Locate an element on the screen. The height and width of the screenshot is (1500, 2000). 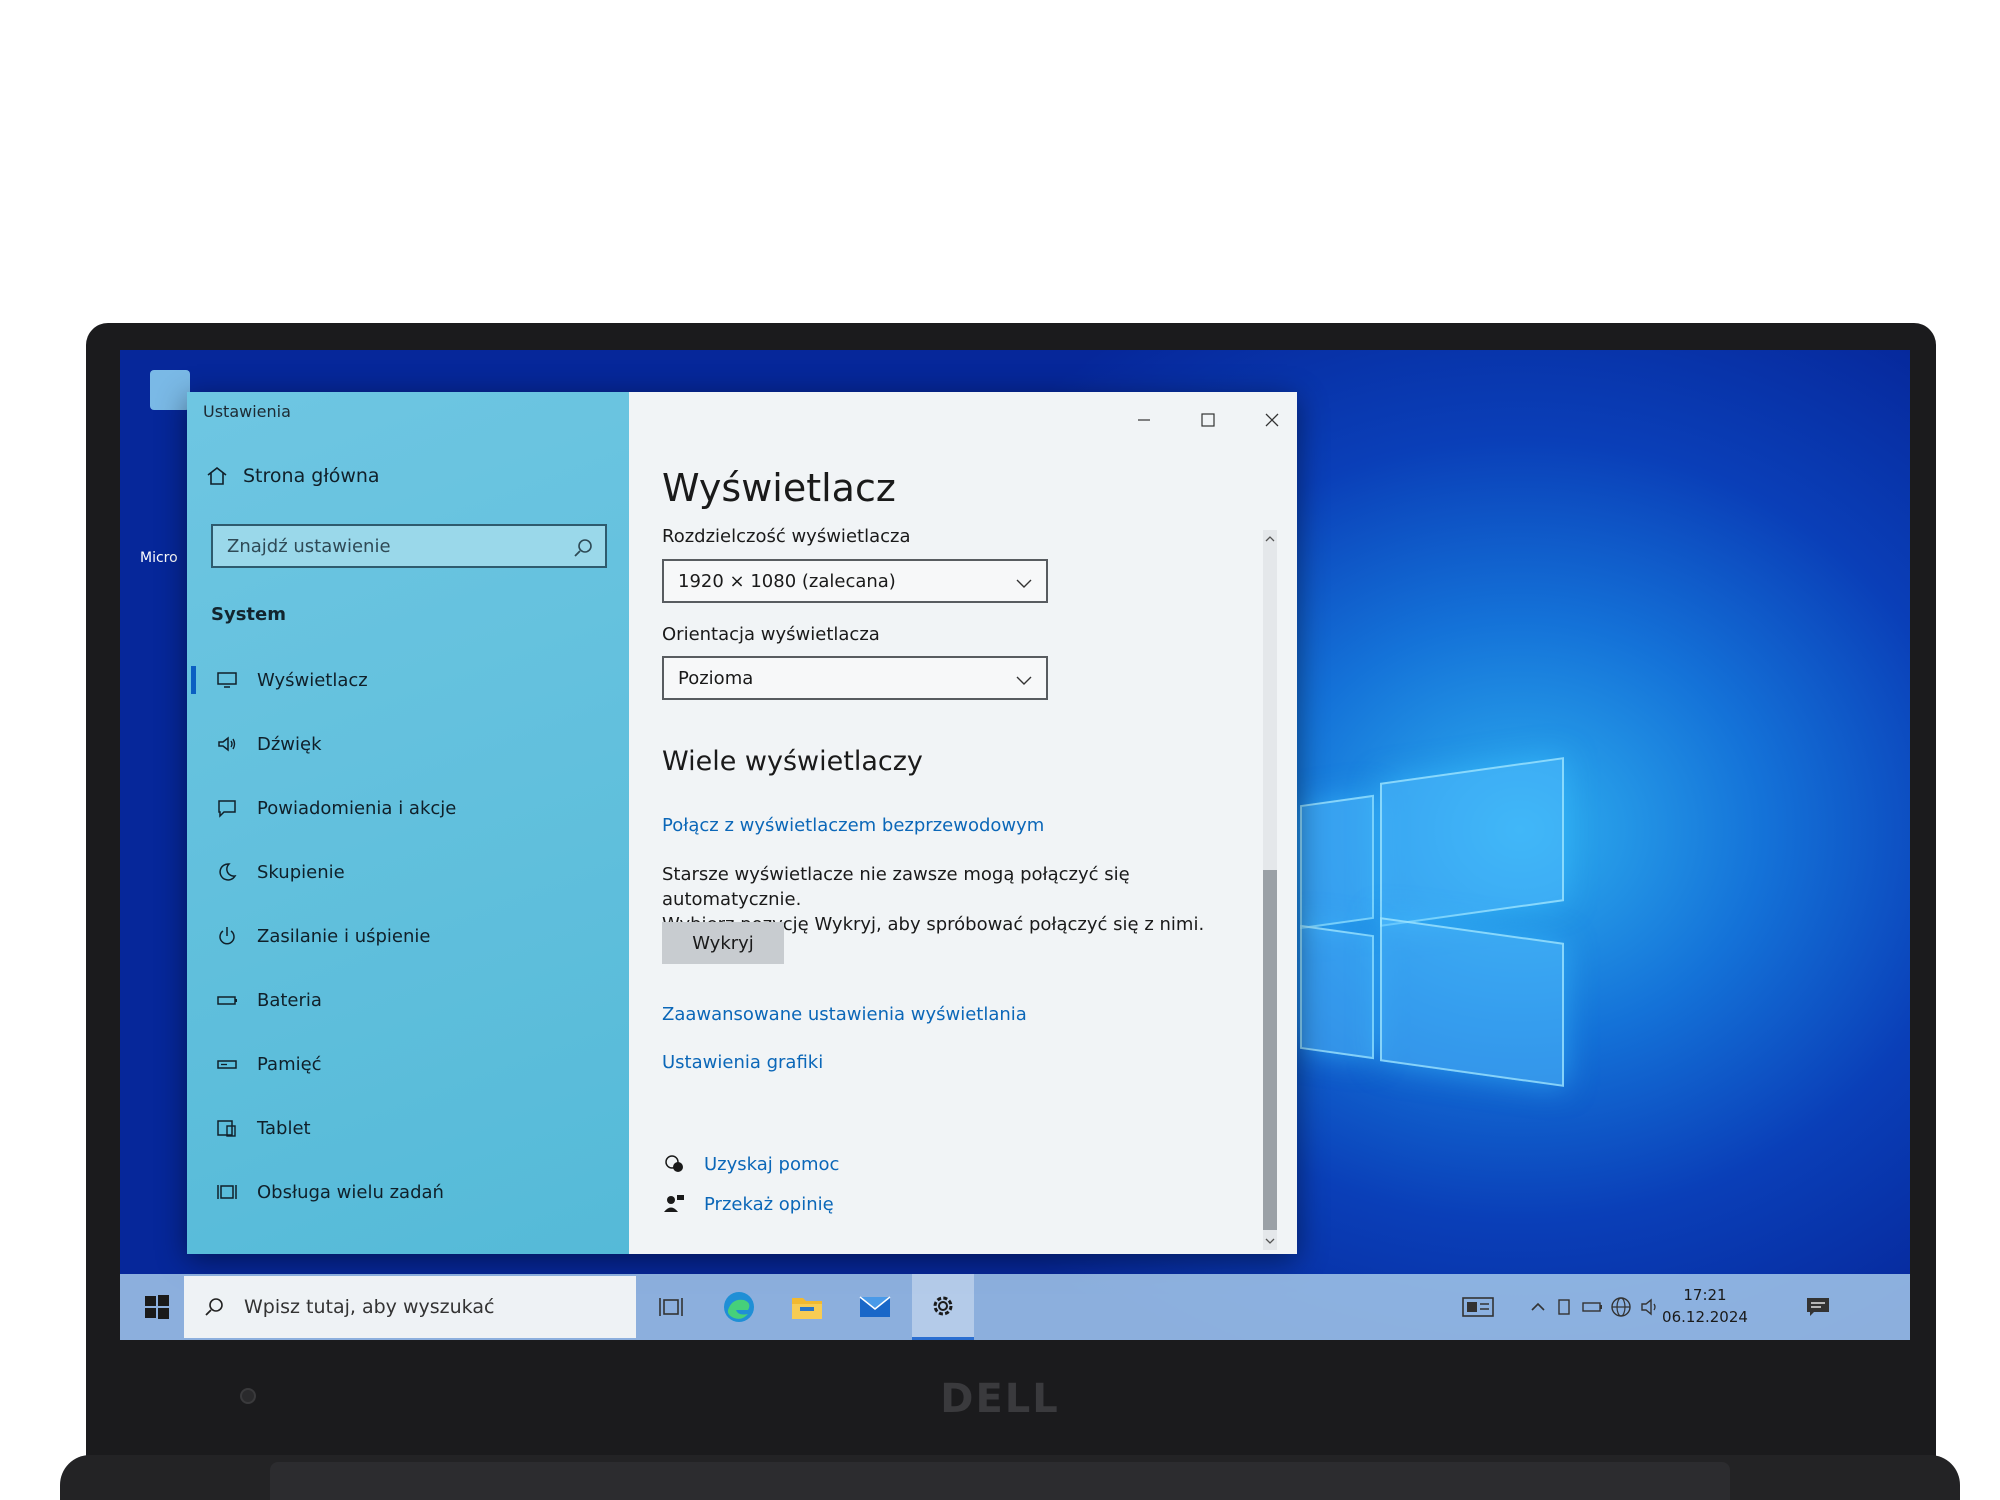
taskbar-clock: 17:21 06.12.2024 is located at coordinates (1705, 1306).